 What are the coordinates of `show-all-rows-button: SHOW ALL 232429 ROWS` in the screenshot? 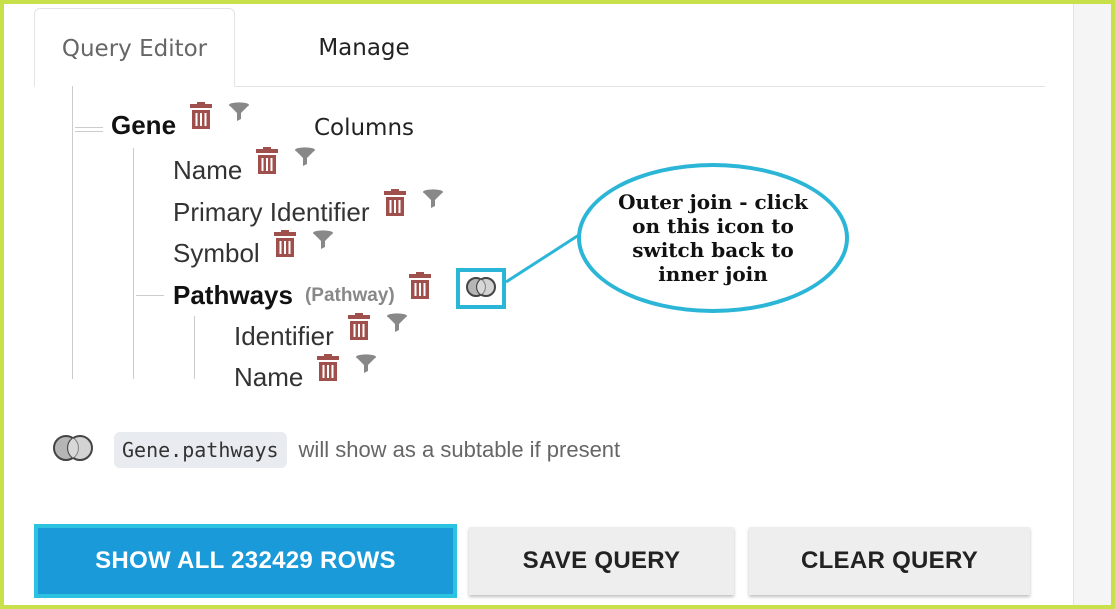 It's located at (245, 561).